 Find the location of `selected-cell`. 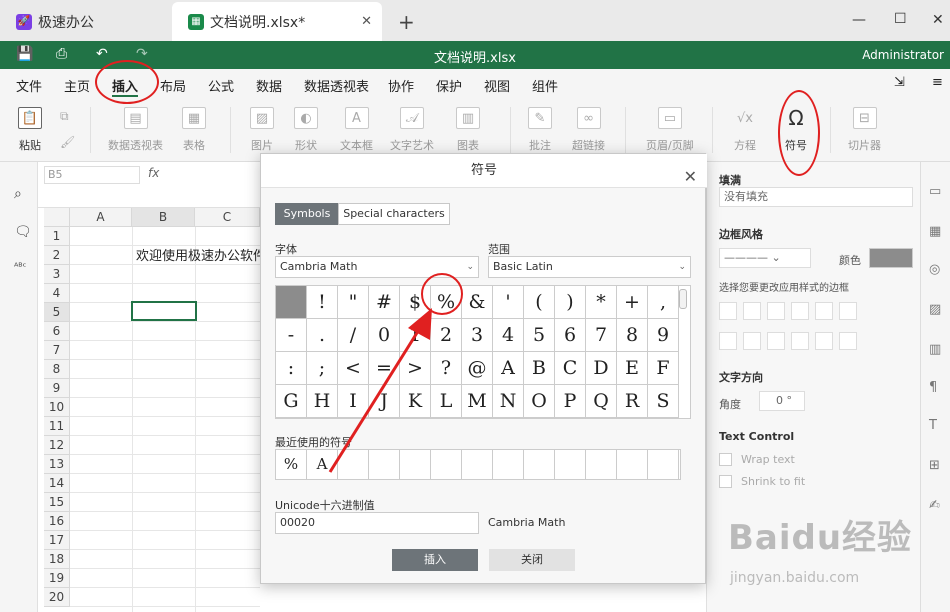

selected-cell is located at coordinates (164, 311).